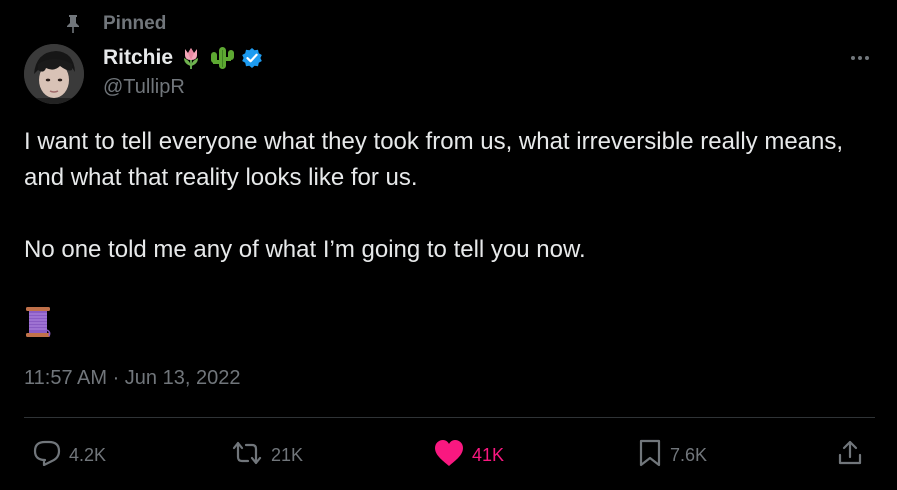  Describe the element at coordinates (252, 58) in the screenshot. I see `verified-badge-icon` at that location.